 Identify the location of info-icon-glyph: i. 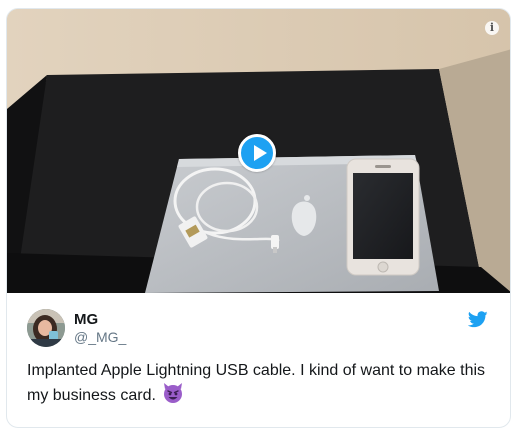
(492, 27).